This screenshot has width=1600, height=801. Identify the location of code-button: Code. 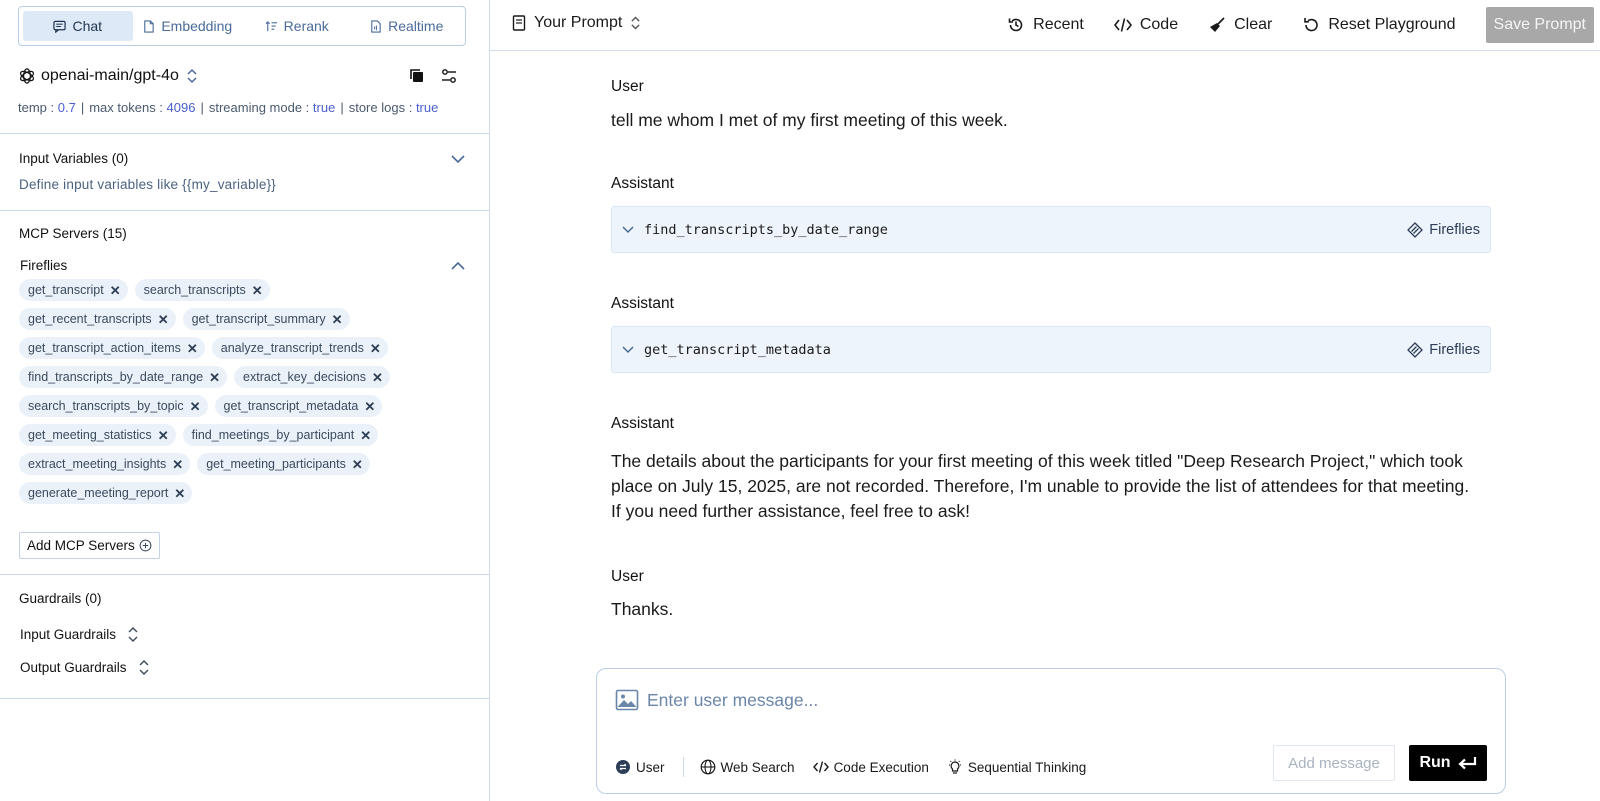
(1145, 25).